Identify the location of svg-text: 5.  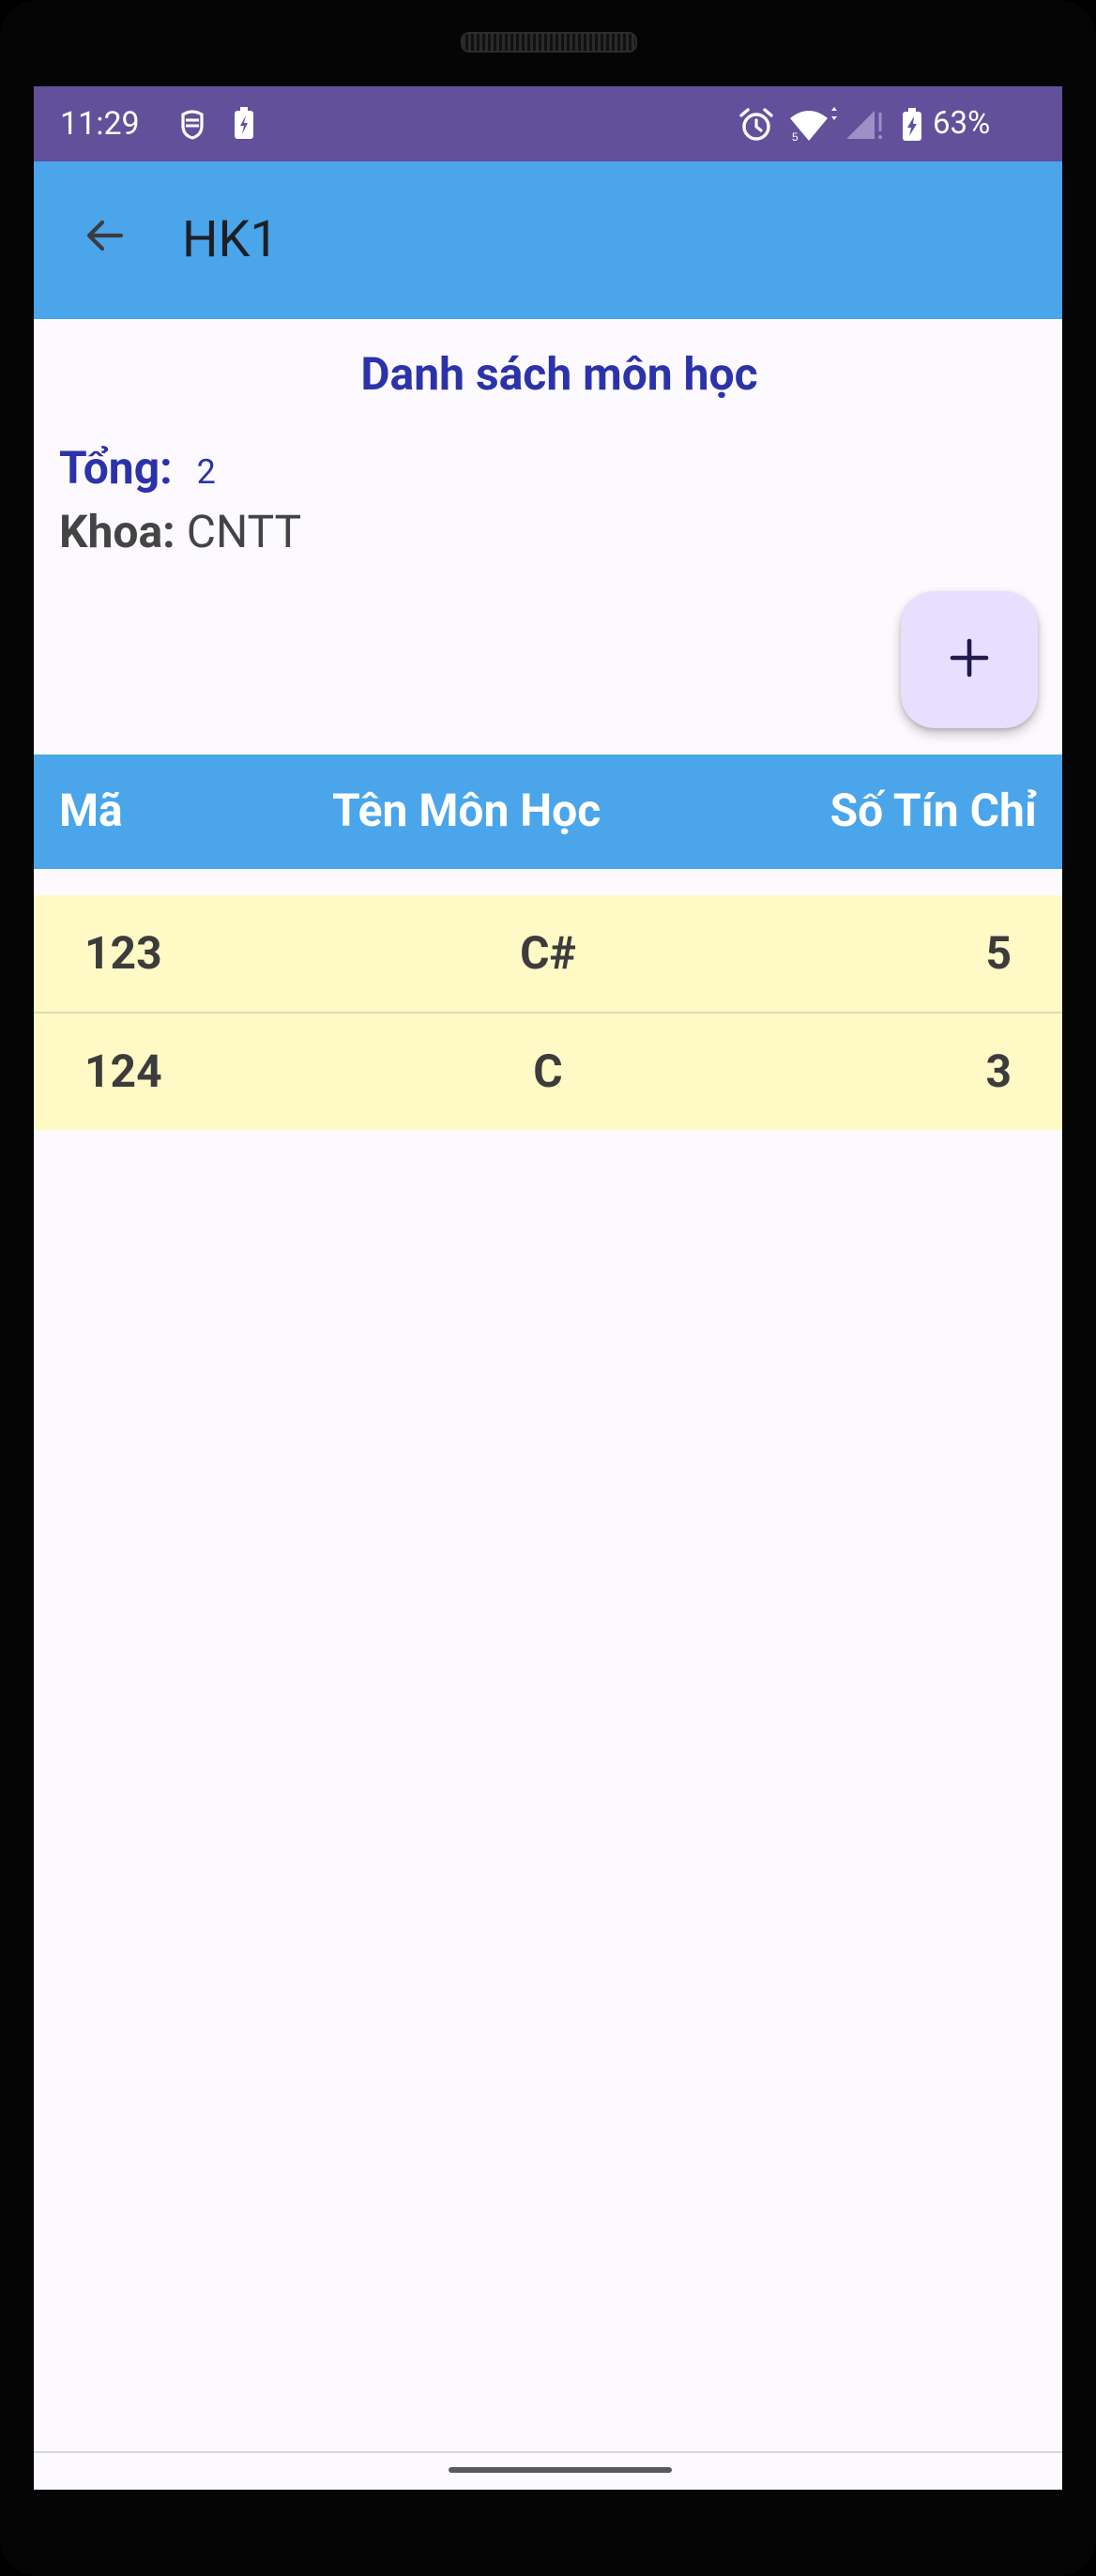
(795, 136).